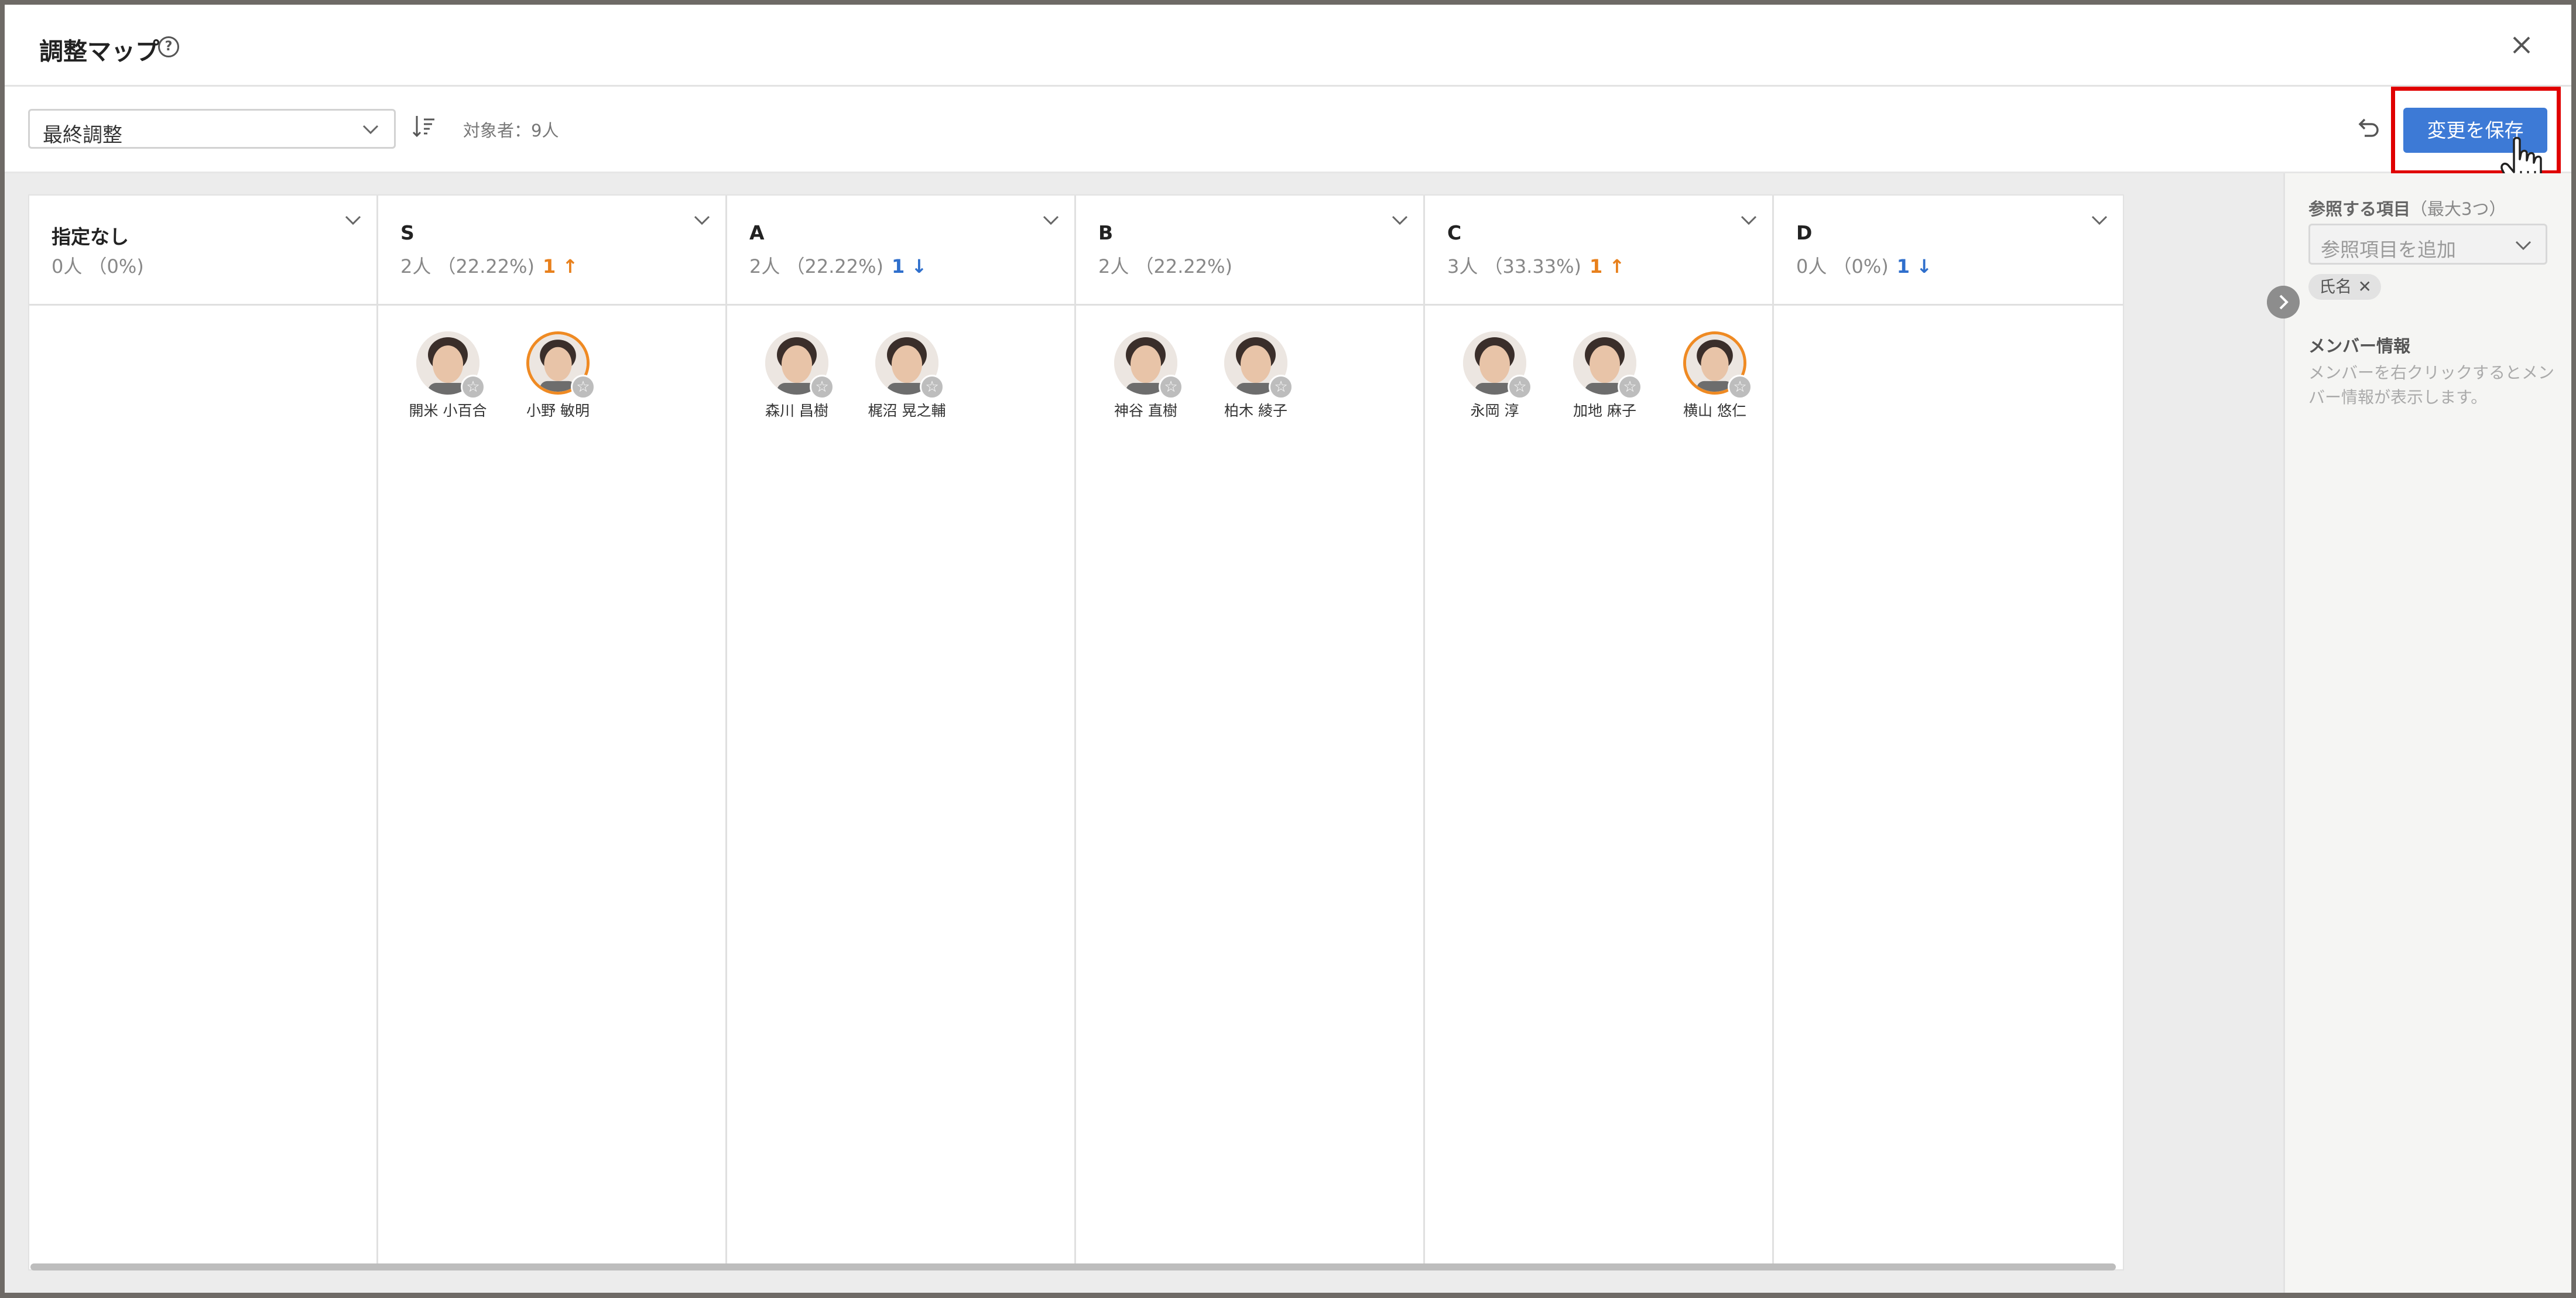  I want to click on reference-items-label: 参照する項目（最大3つ）, so click(2407, 209).